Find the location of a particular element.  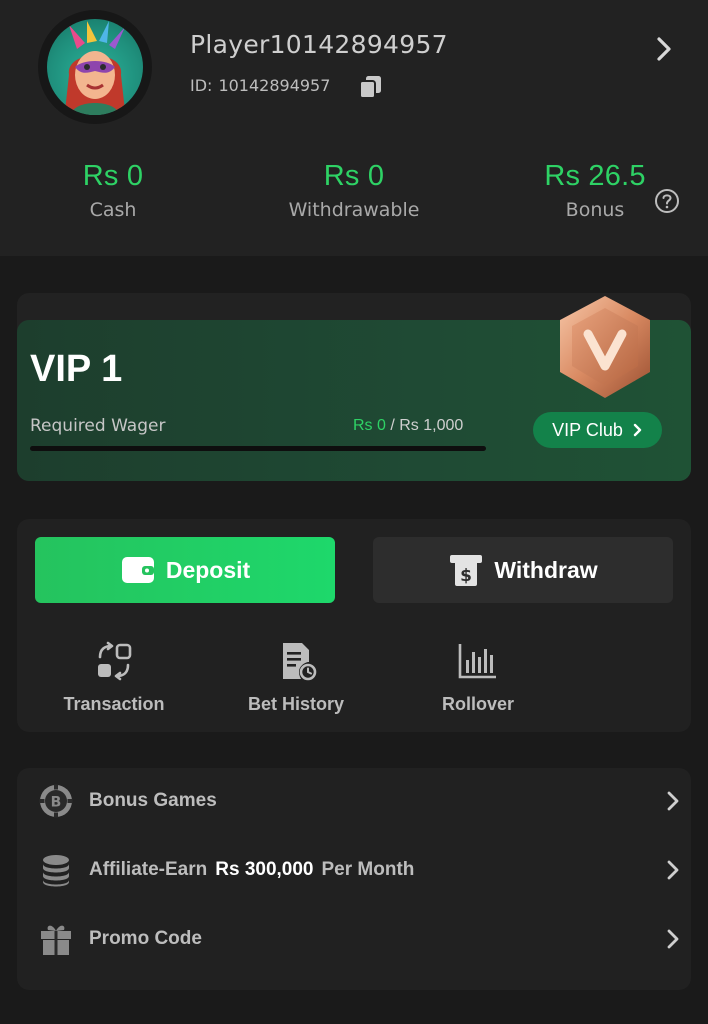

wallet-icon is located at coordinates (137, 570).